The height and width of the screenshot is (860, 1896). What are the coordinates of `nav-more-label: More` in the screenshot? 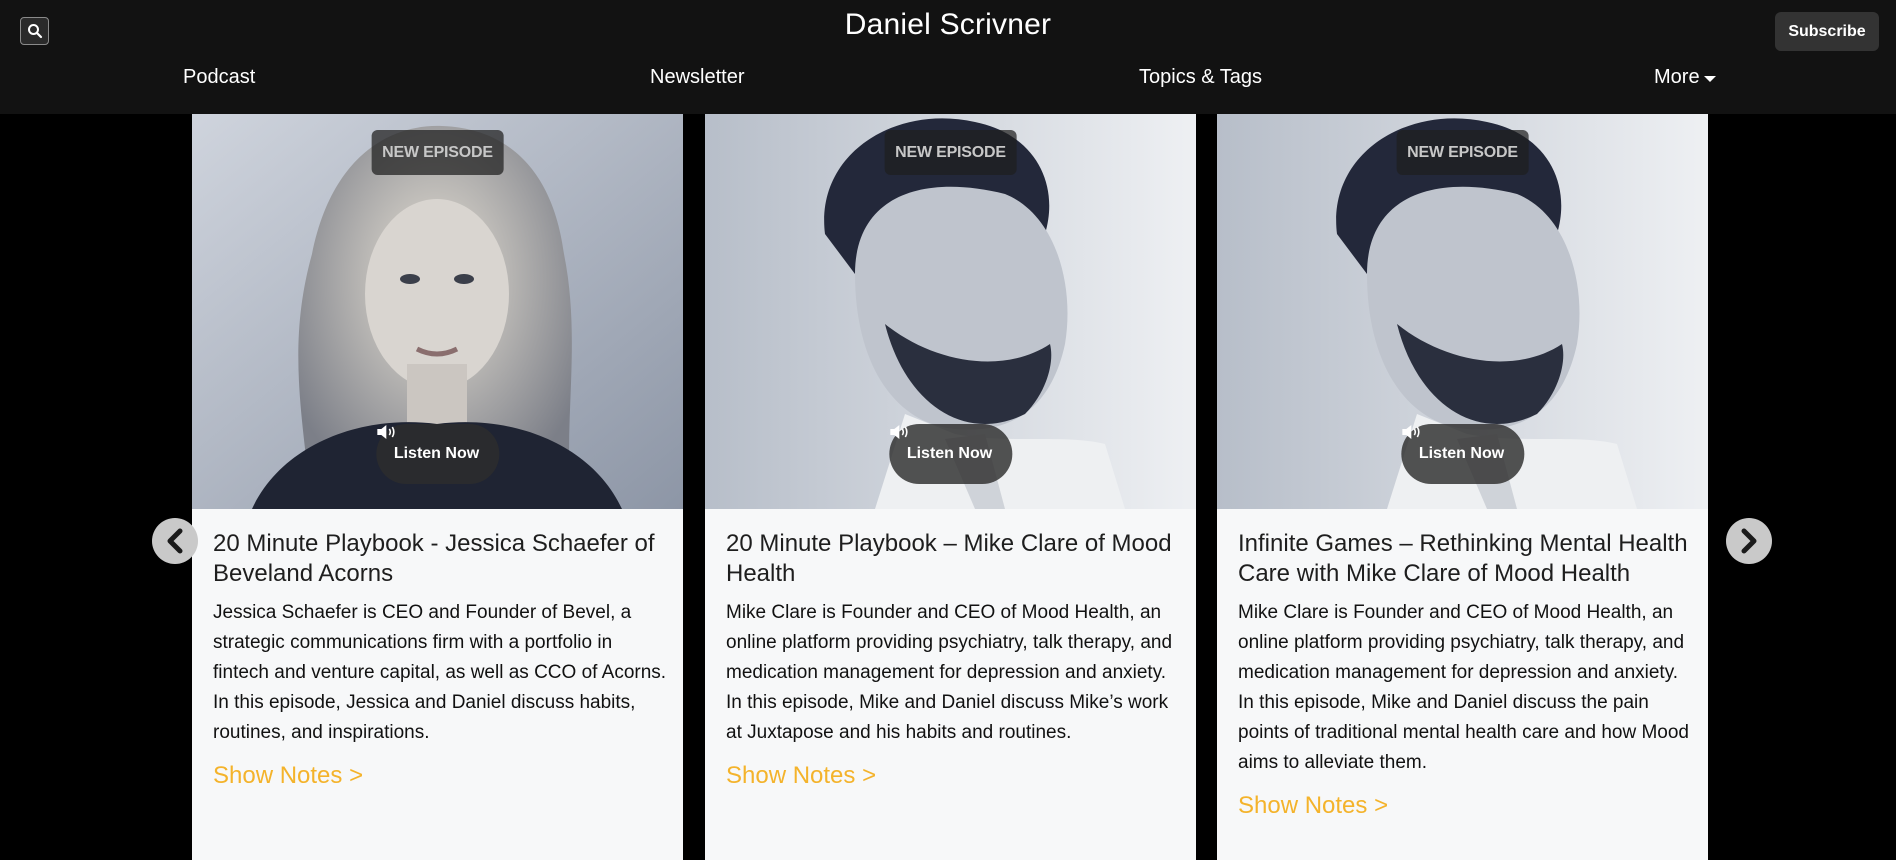 It's located at (1677, 77).